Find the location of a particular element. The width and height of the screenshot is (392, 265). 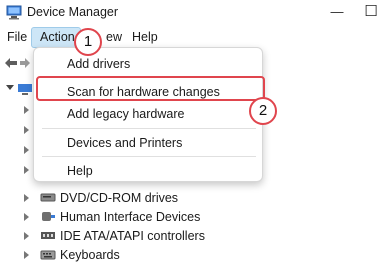

hid-icon is located at coordinates (48, 216).